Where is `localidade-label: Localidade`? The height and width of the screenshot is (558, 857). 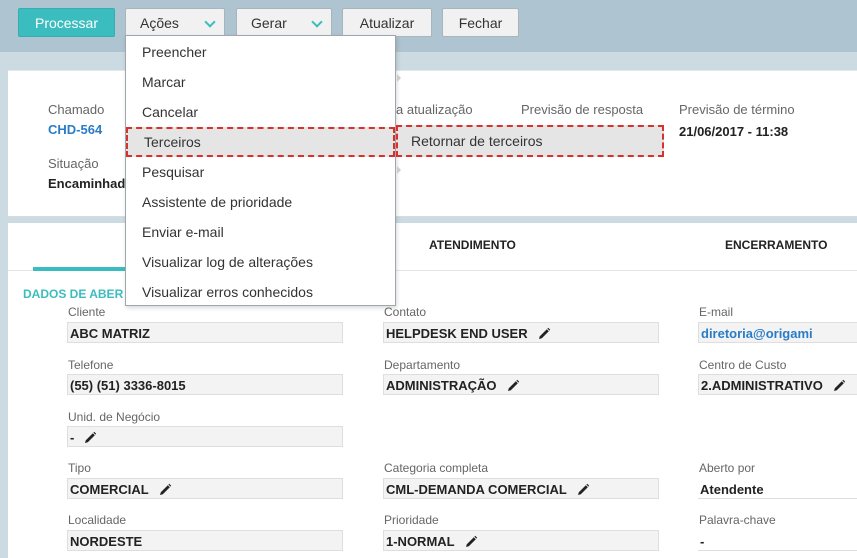 localidade-label: Localidade is located at coordinates (97, 520).